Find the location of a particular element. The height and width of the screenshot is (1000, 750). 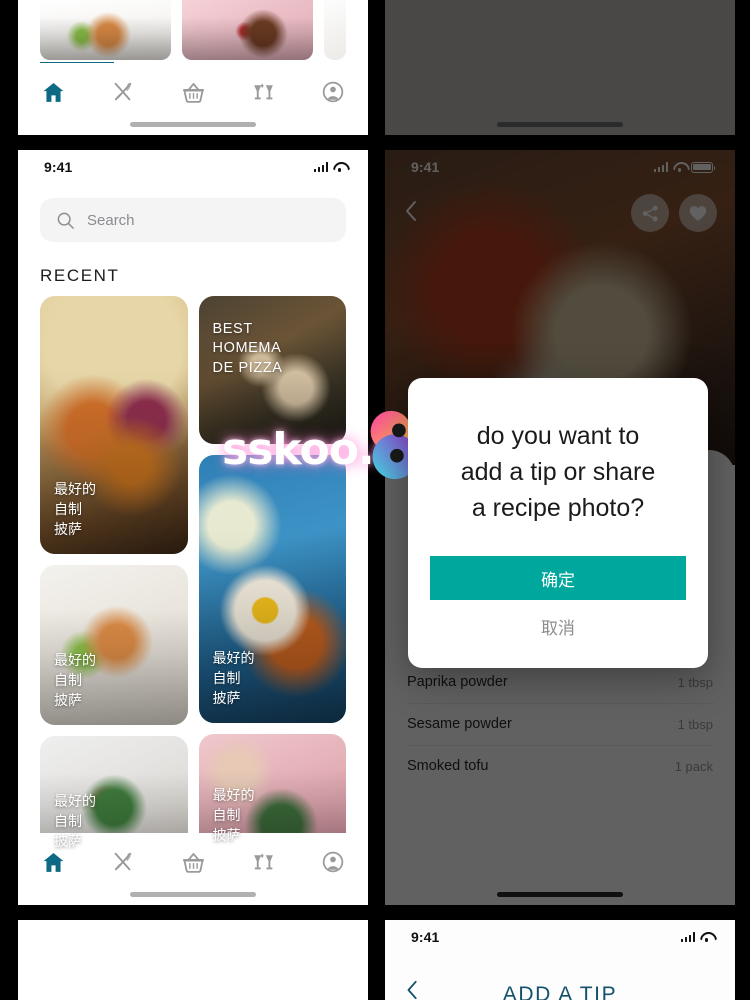

section-title-recent: RECENT is located at coordinates (80, 275).